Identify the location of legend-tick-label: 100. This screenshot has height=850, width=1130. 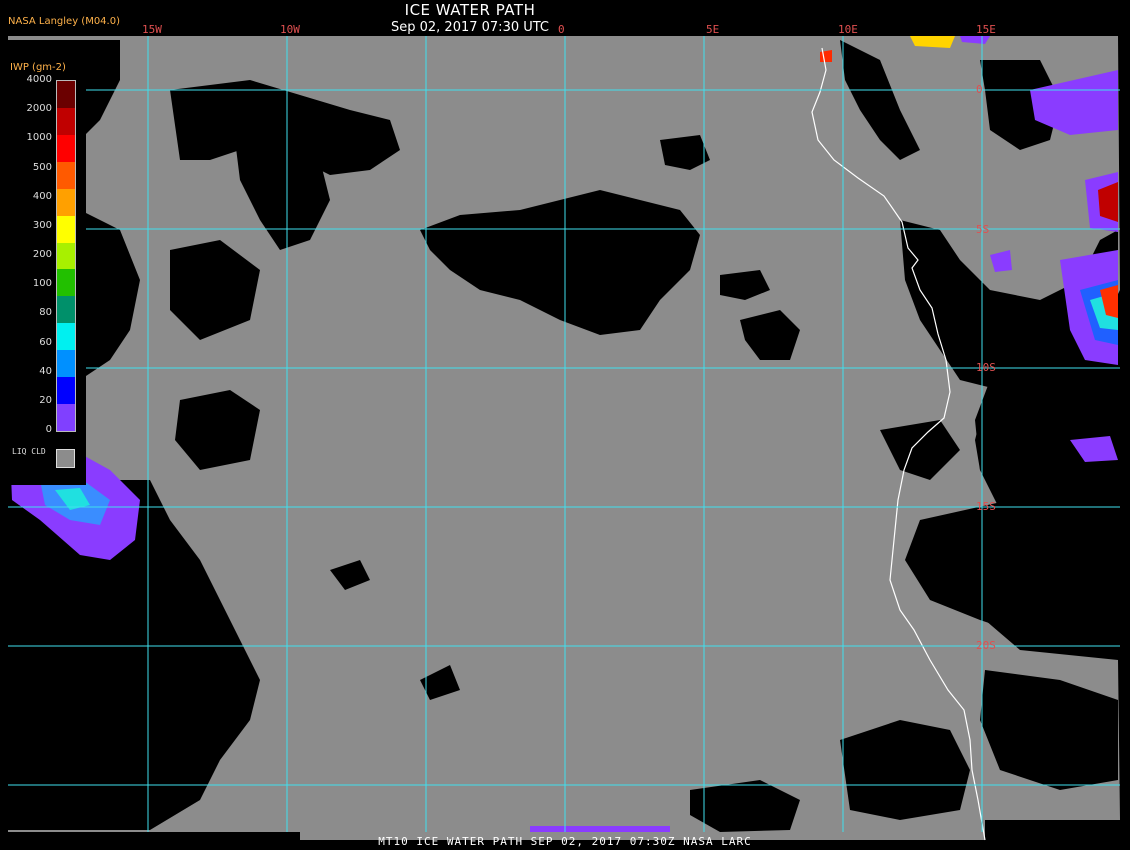
(42, 284).